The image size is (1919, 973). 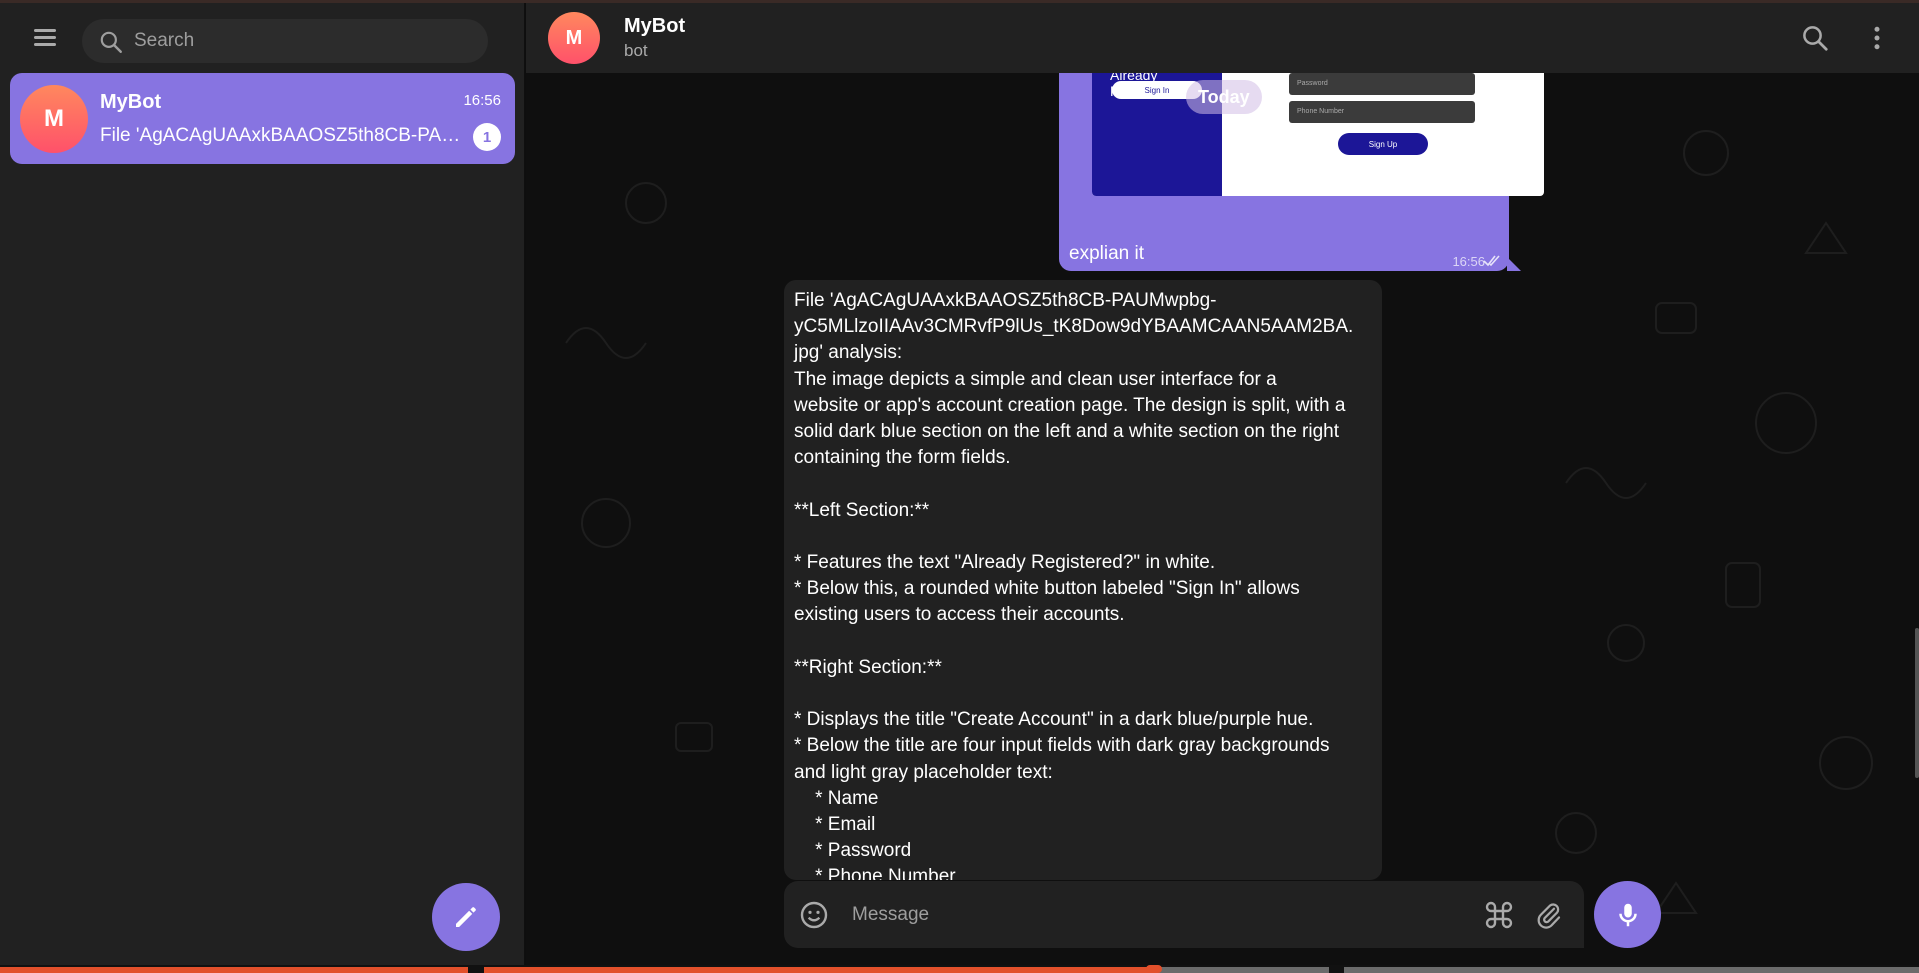 What do you see at coordinates (1468, 261) in the screenshot?
I see `message-time: 16:56` at bounding box center [1468, 261].